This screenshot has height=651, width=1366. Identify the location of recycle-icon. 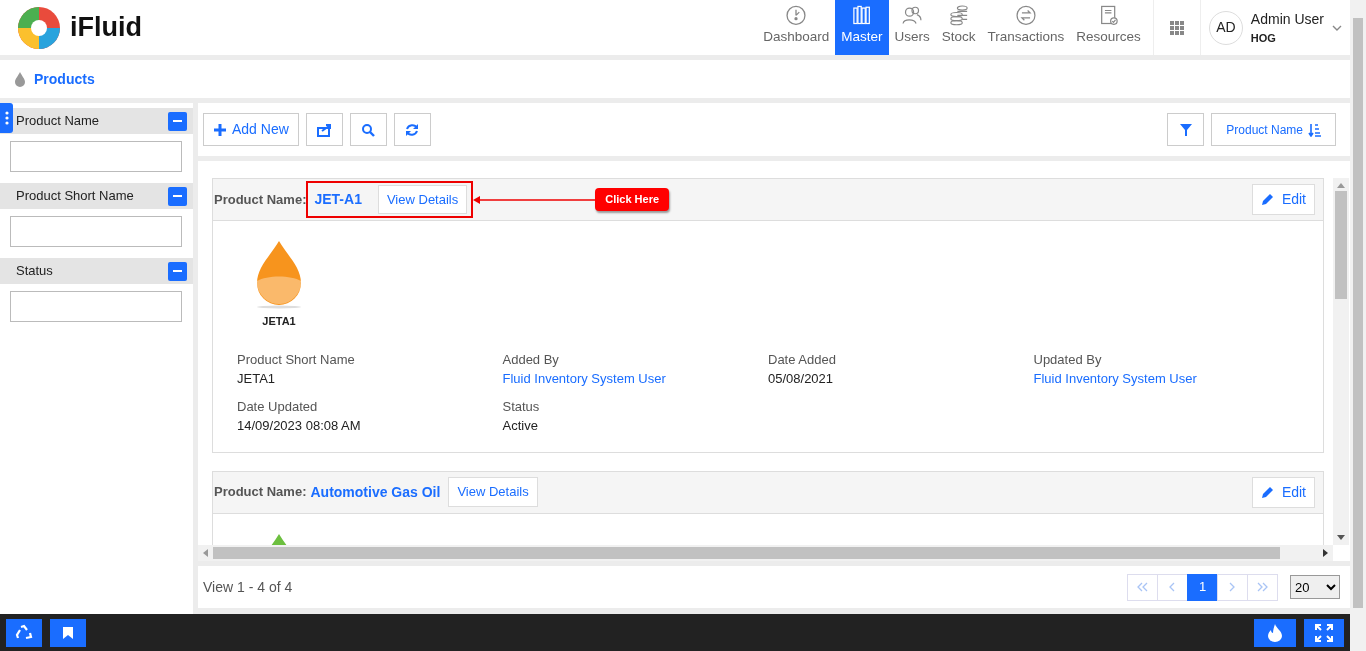
(24, 632).